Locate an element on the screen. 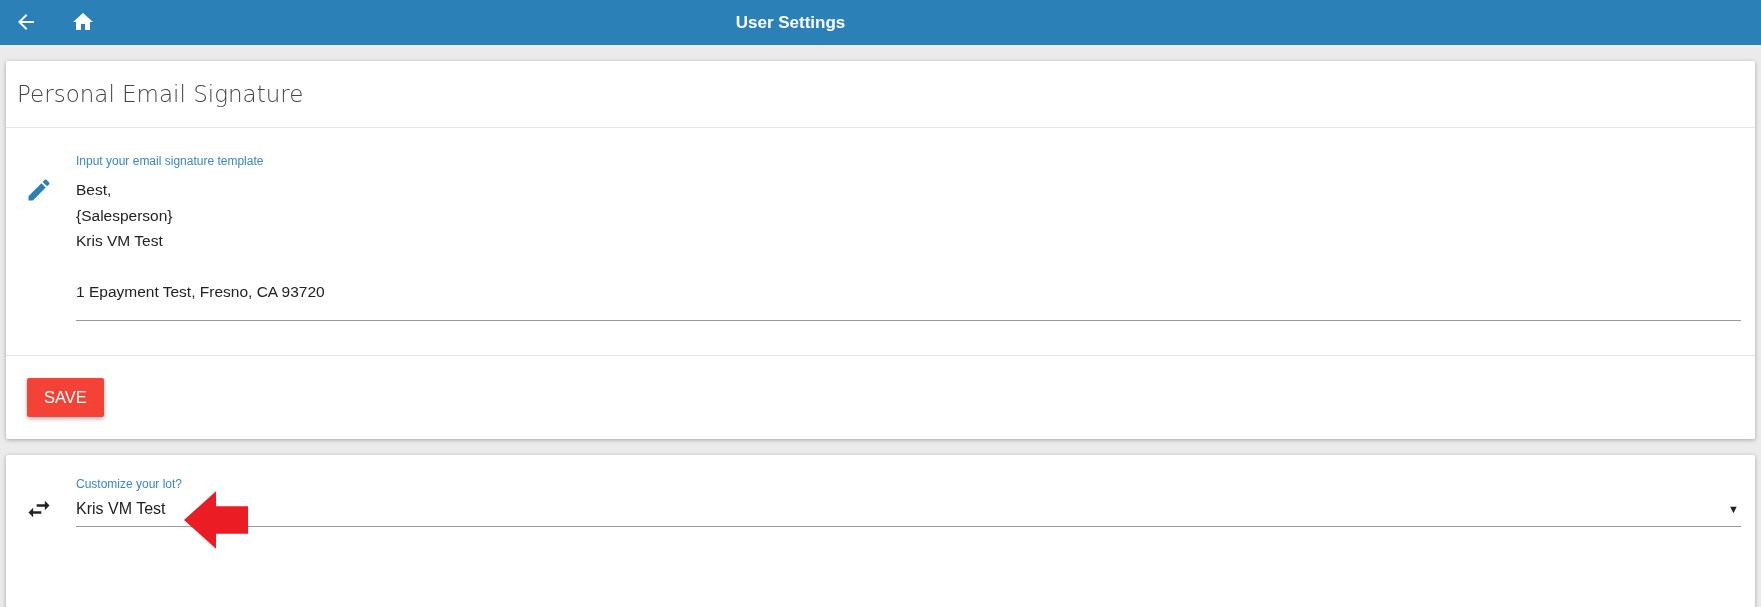 The height and width of the screenshot is (607, 1761). signature-line: Kris VM Test is located at coordinates (119, 241).